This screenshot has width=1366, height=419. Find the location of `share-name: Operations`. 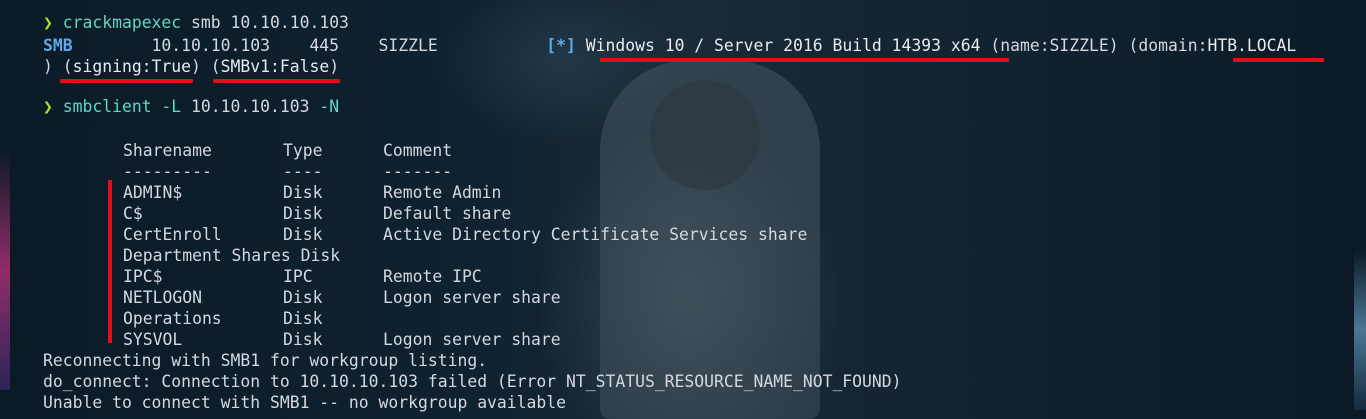

share-name: Operations is located at coordinates (172, 318).